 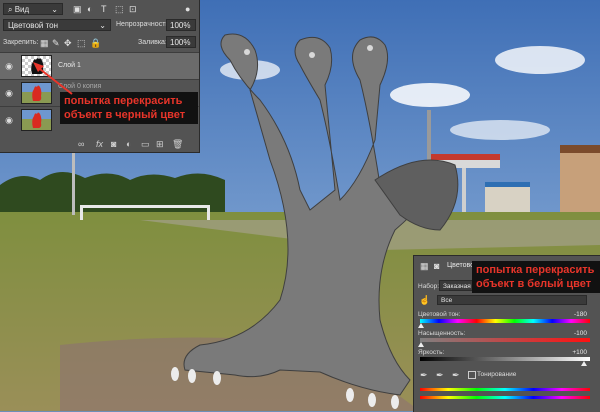 I want to click on adjustment-layer-icon: ◐, so click(x=128, y=144).